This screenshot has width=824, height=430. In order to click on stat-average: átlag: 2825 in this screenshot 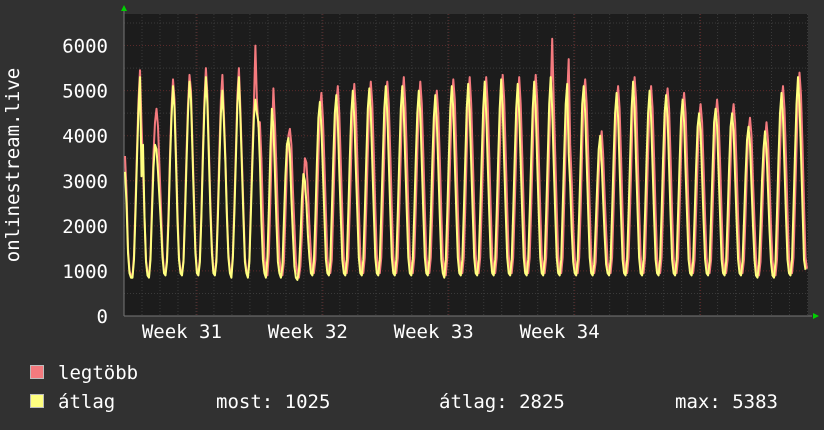, I will do `click(502, 402)`.